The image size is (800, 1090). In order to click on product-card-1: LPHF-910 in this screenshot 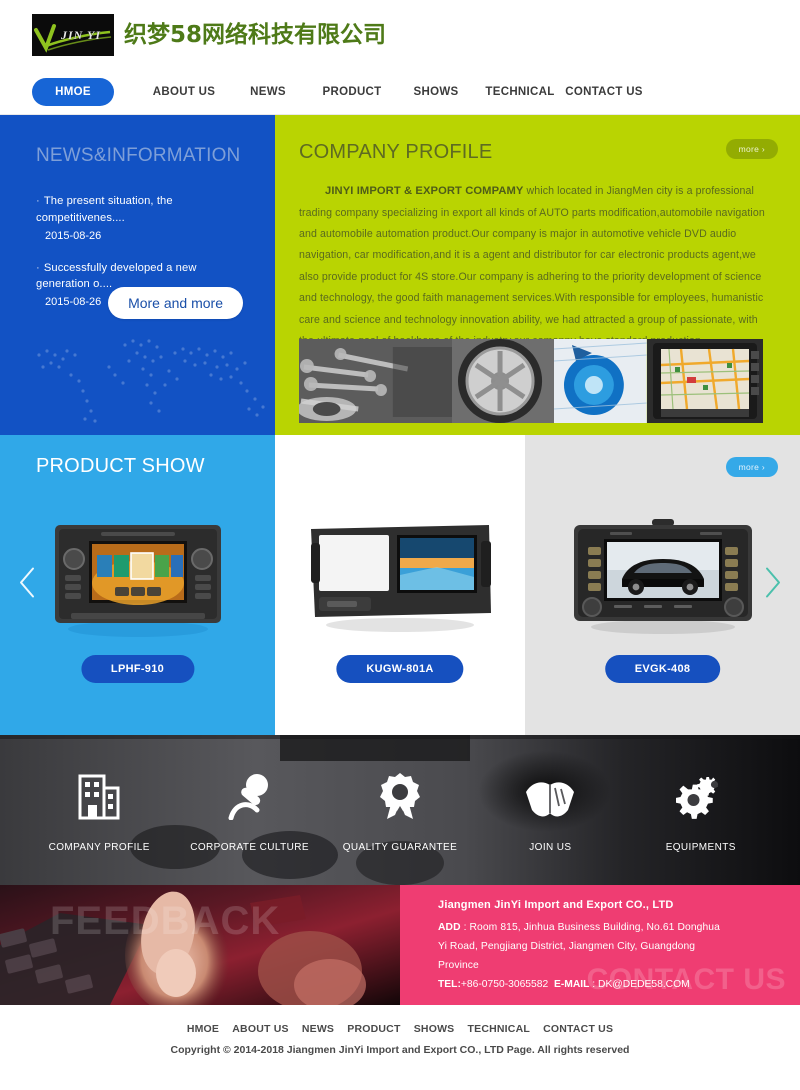, I will do `click(137, 585)`.